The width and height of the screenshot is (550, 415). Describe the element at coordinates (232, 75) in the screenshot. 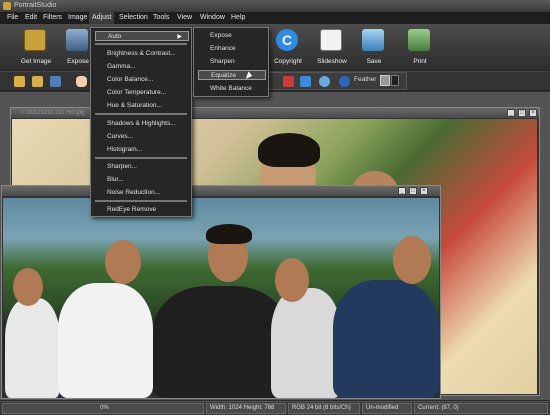

I see `submenu-item-equalize: Equalize` at that location.